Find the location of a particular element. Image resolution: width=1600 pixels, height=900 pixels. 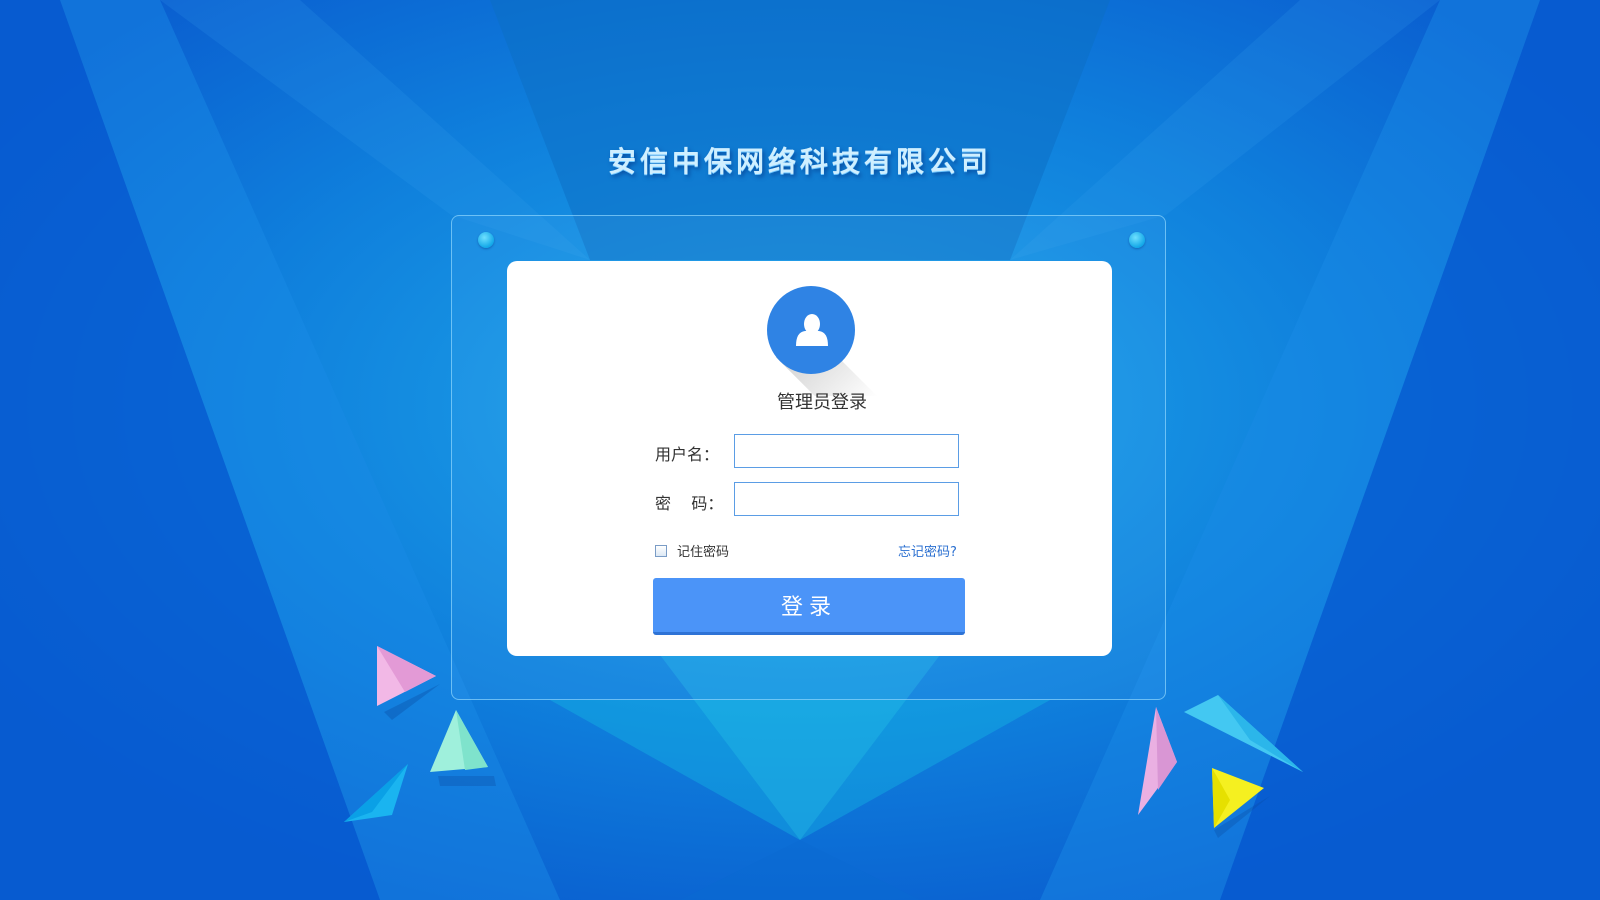

avatar-container is located at coordinates (837, 341).